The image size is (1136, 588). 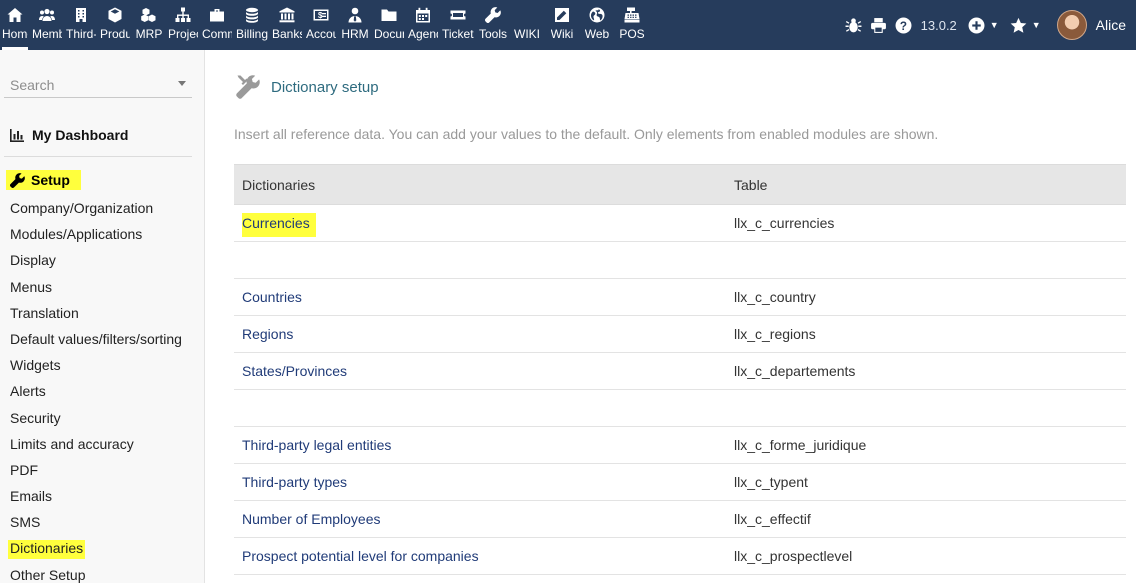 I want to click on dictionary-link: Regions, so click(x=267, y=334).